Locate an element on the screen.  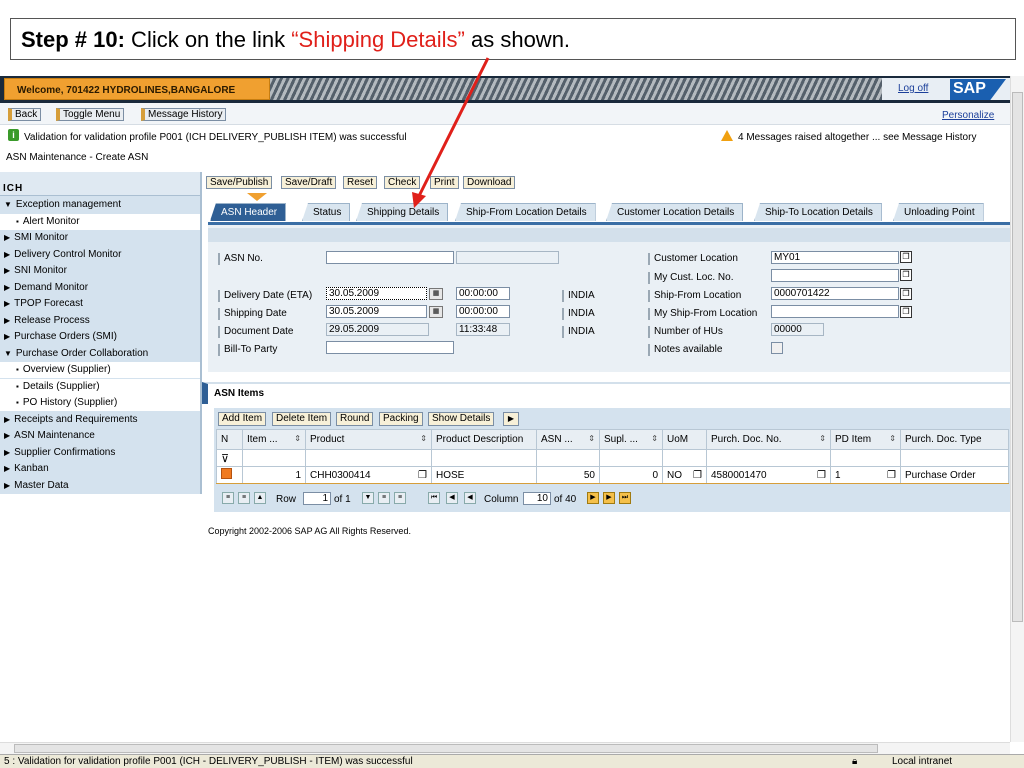
sidebar-item: ▶ SNI Monitor is located at coordinates (100, 271).